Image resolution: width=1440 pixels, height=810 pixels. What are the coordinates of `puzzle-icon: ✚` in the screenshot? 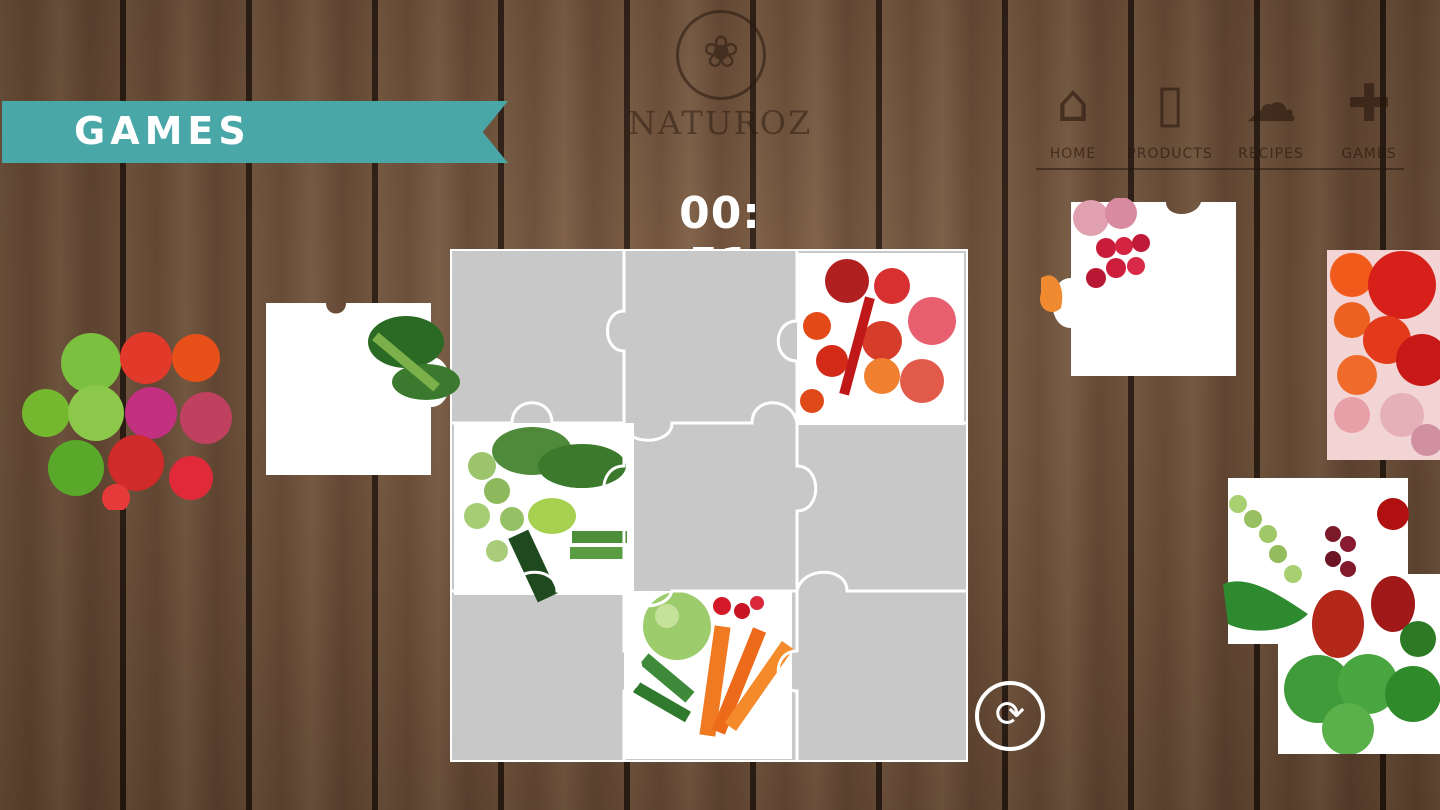 It's located at (1369, 104).